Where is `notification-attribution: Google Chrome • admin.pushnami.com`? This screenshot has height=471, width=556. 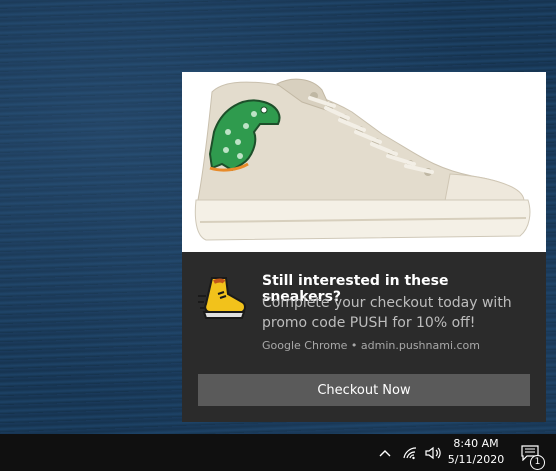 notification-attribution: Google Chrome • admin.pushnami.com is located at coordinates (371, 345).